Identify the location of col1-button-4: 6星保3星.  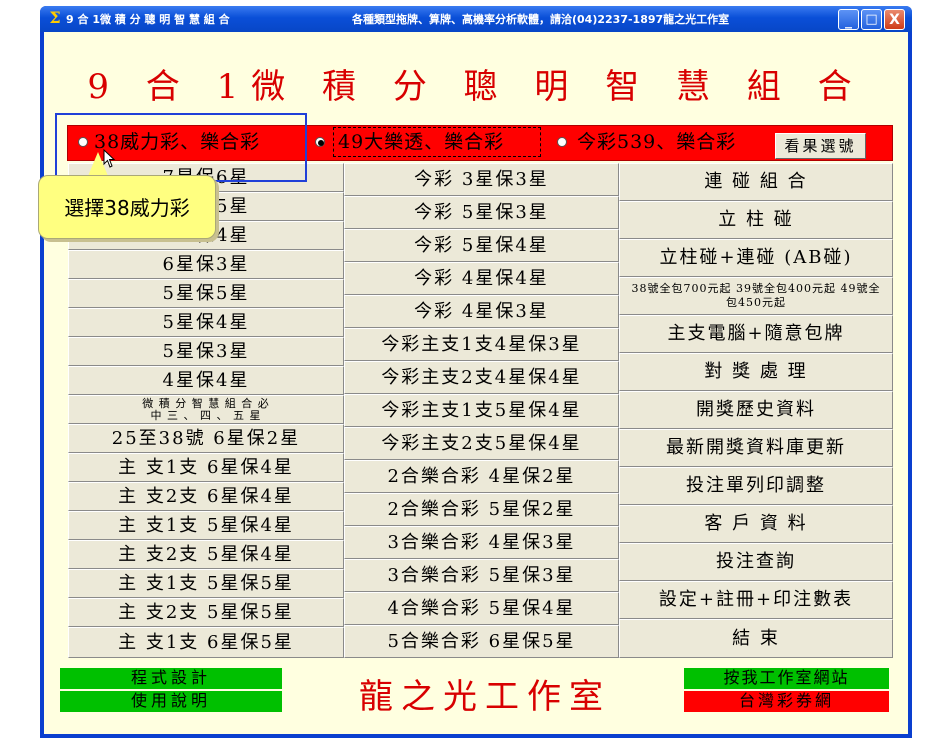
(206, 264).